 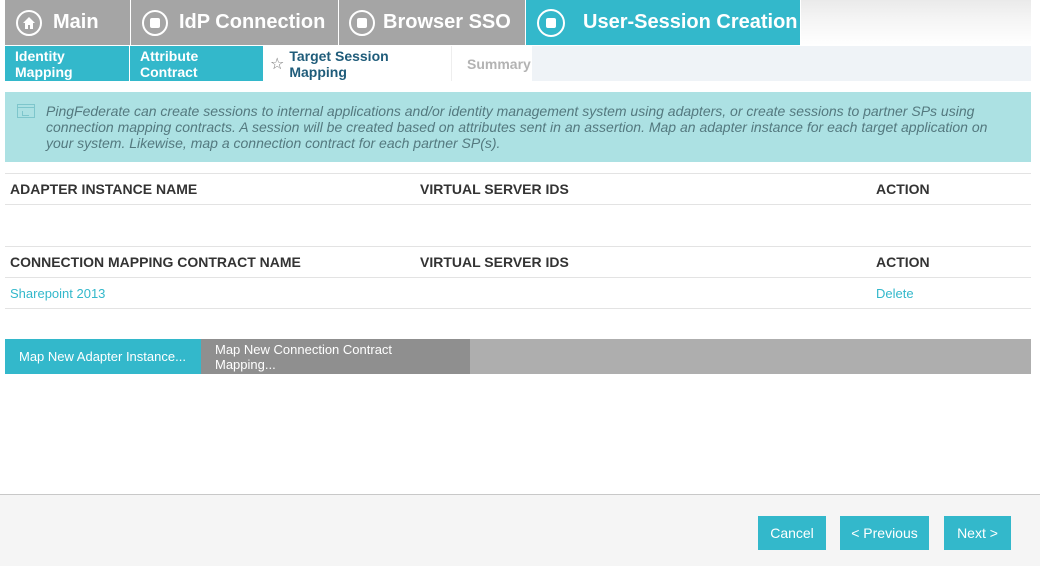 What do you see at coordinates (977, 533) in the screenshot?
I see `next-button: Next >` at bounding box center [977, 533].